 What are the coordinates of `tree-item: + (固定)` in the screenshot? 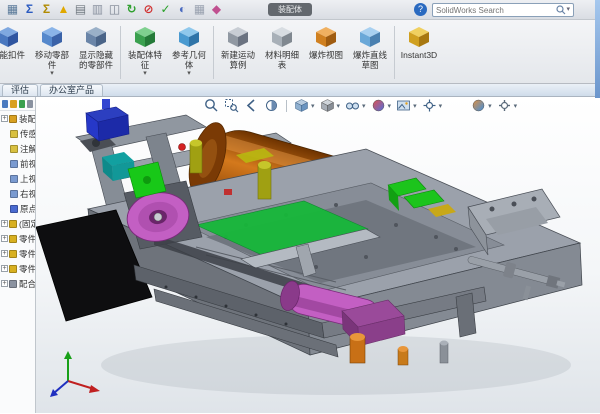 It's located at (17, 223).